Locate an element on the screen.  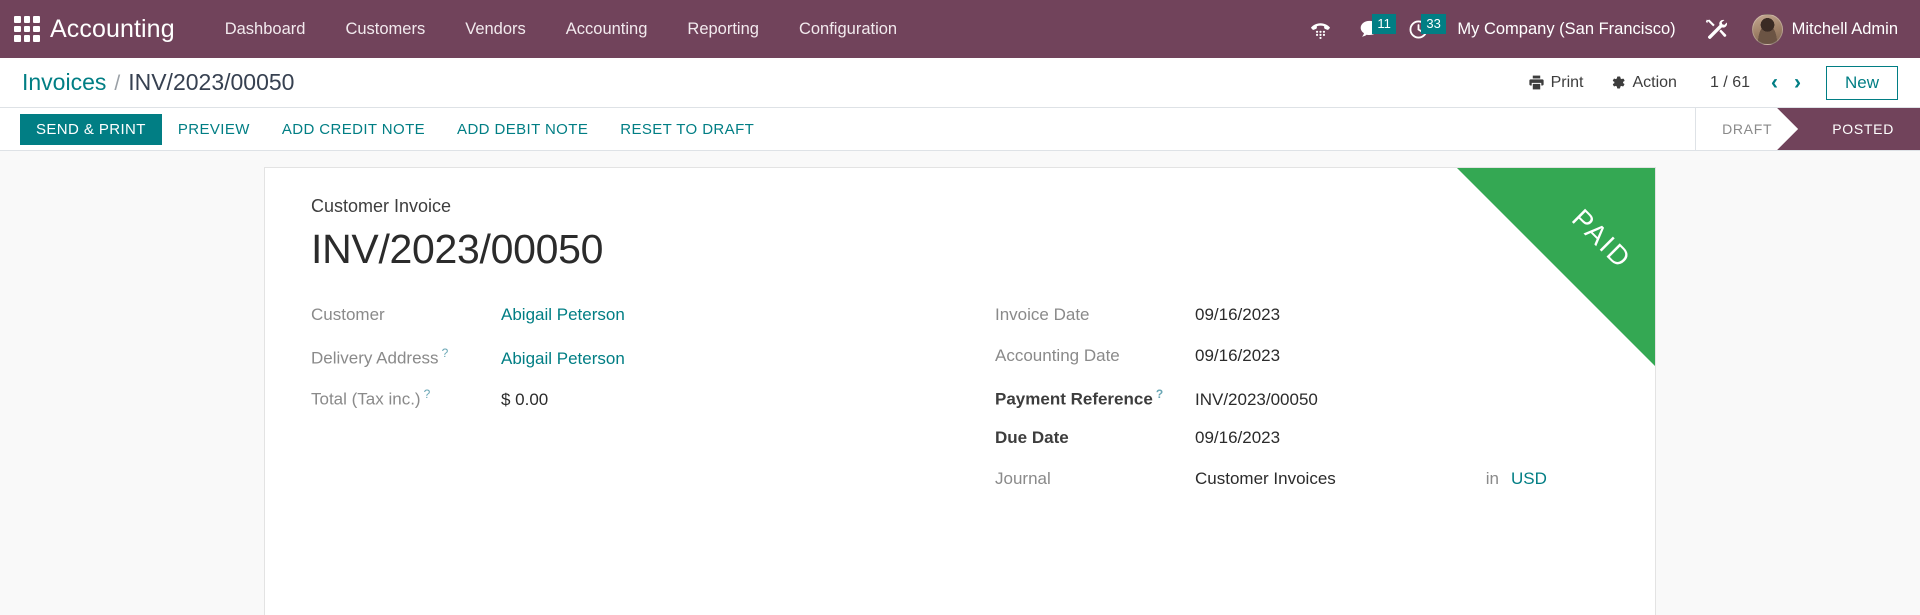
field-customer: Customer Abigail Peterson is located at coordinates (615, 325).